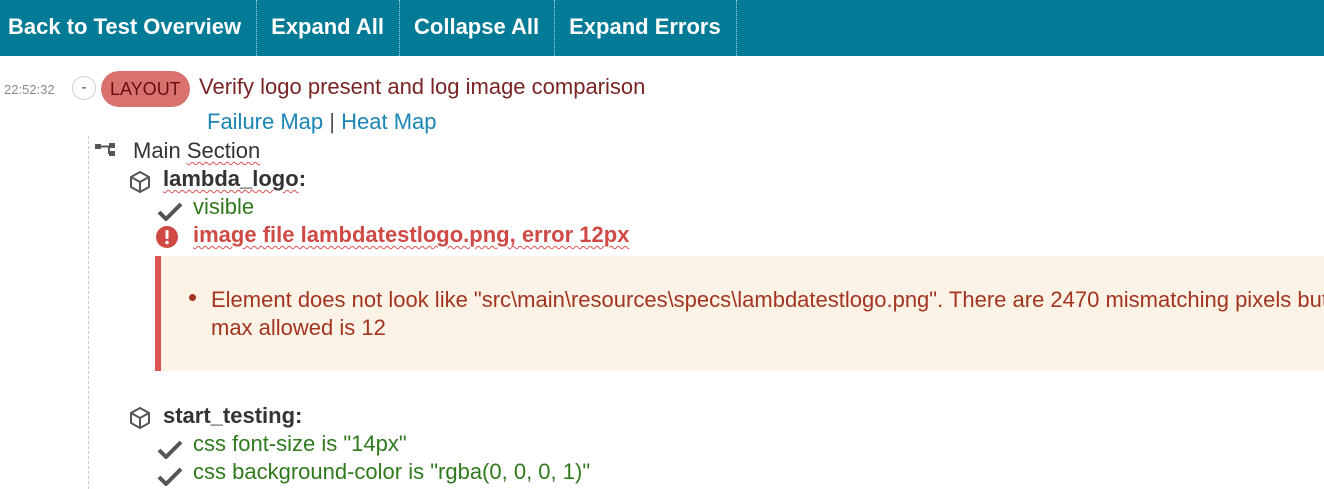  I want to click on map-links: Failure Map | Heat Map, so click(322, 122).